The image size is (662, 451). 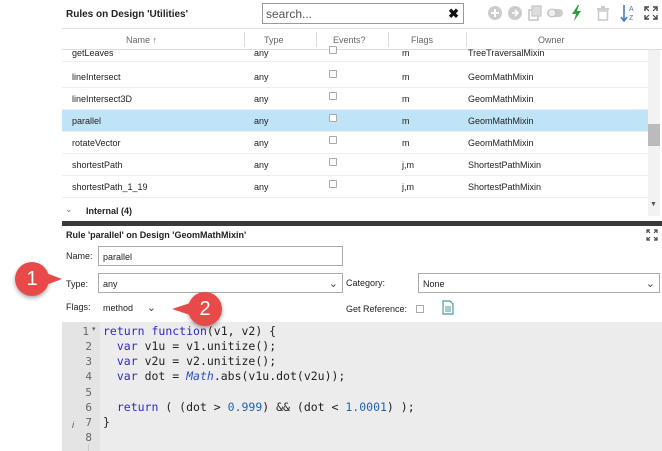 I want to click on lightning-icon, so click(x=577, y=13).